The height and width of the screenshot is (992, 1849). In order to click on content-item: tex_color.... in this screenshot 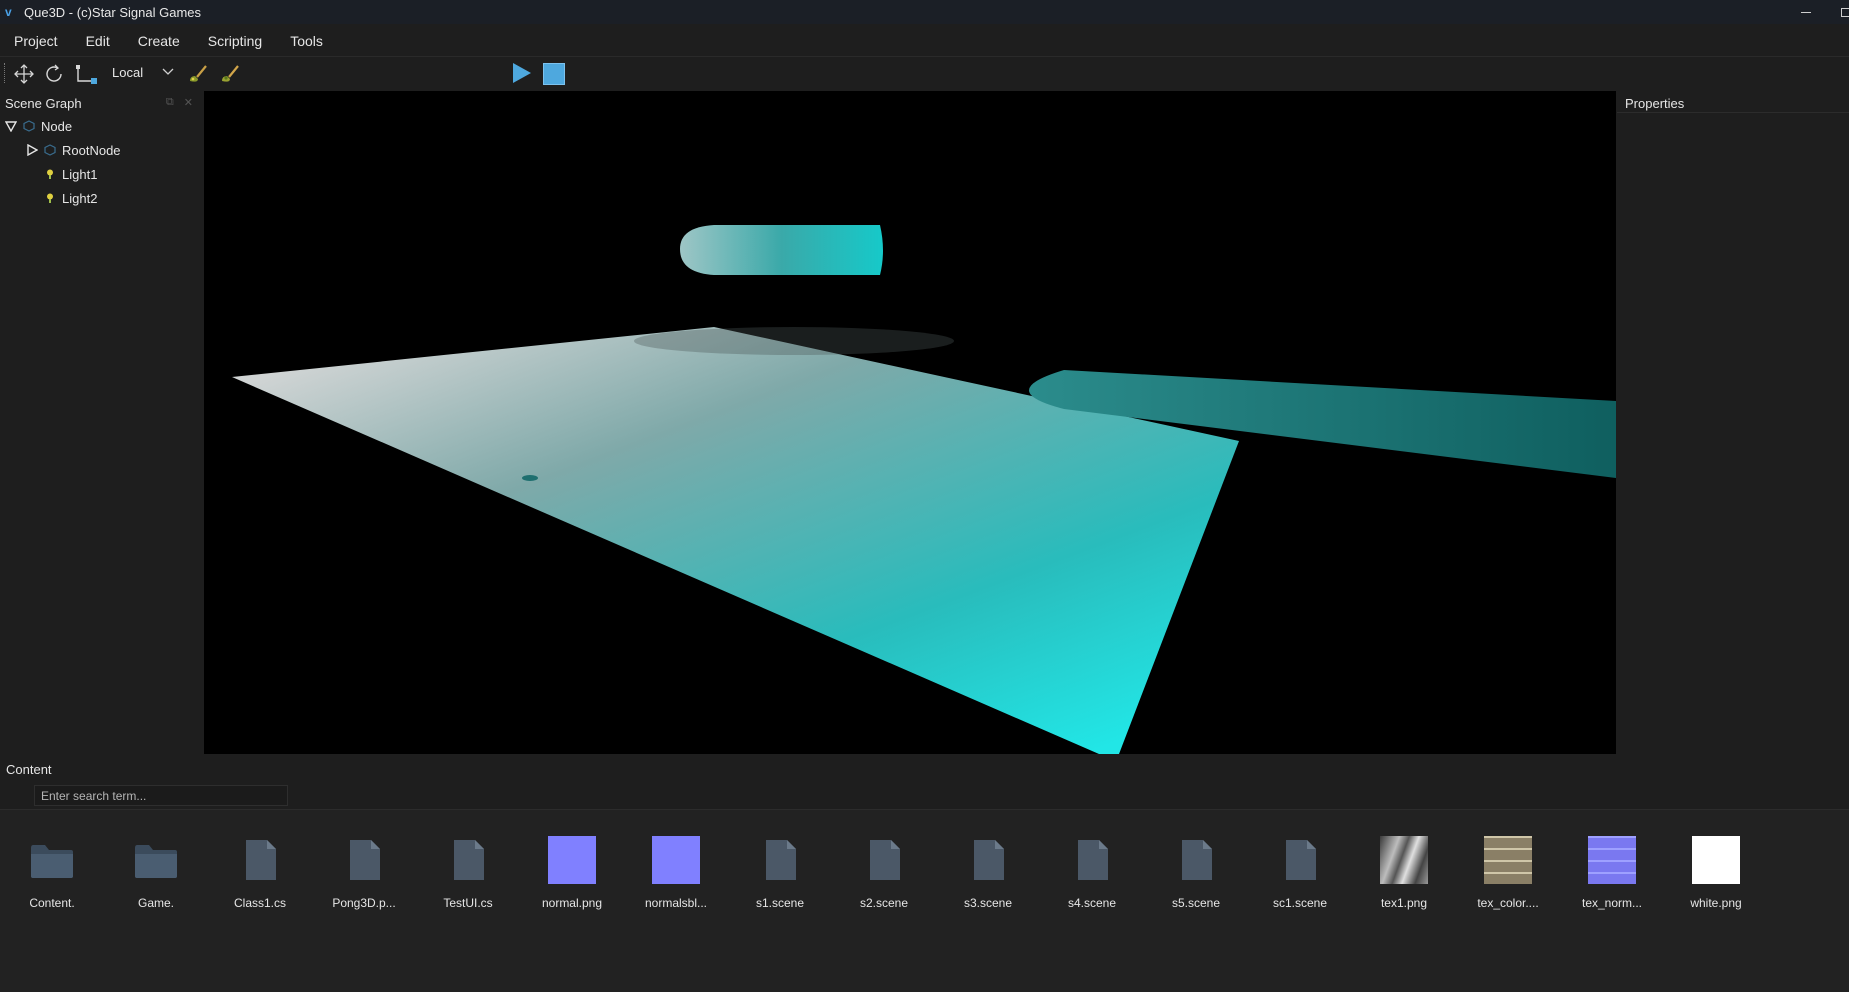, I will do `click(1508, 871)`.